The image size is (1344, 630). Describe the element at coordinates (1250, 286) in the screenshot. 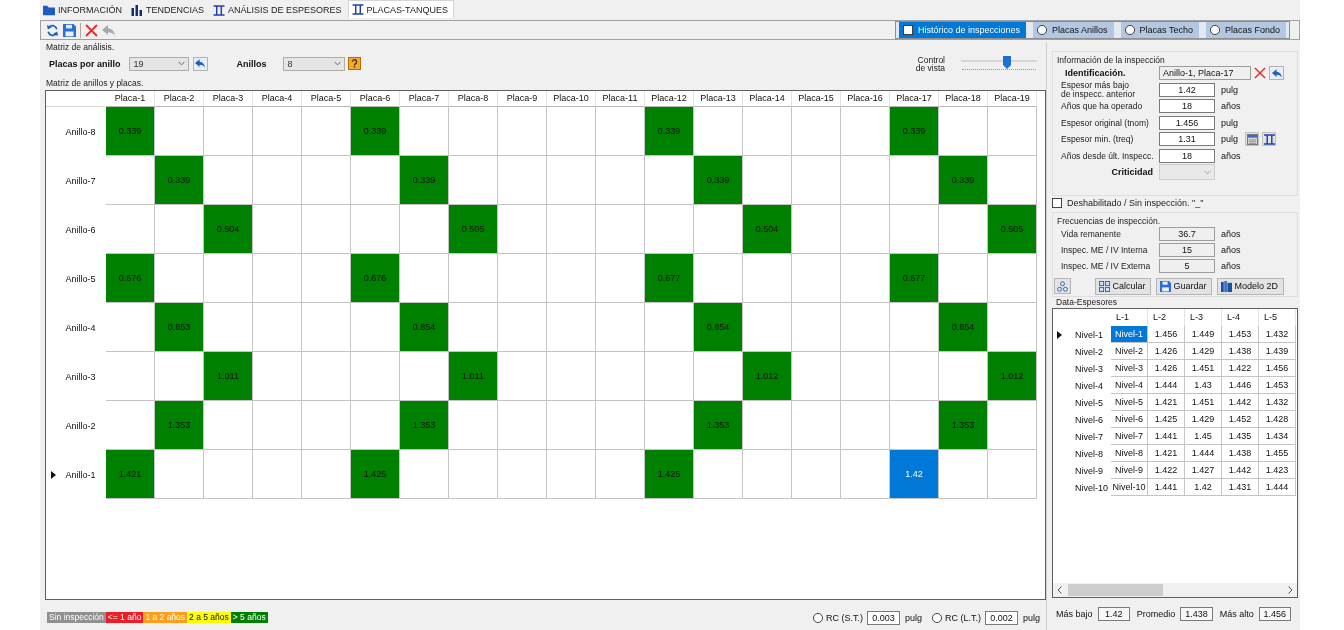

I see `action-button: Modelo 2D` at that location.